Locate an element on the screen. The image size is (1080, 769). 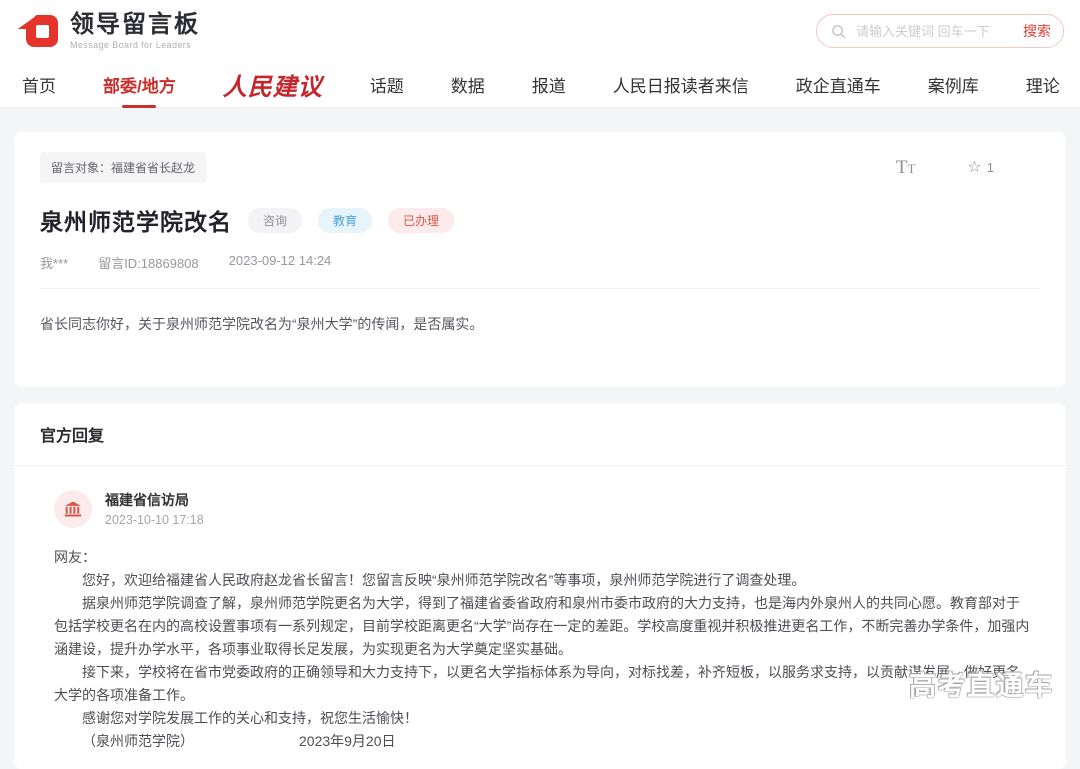
search-button: 搜索 is located at coordinates (1037, 31).